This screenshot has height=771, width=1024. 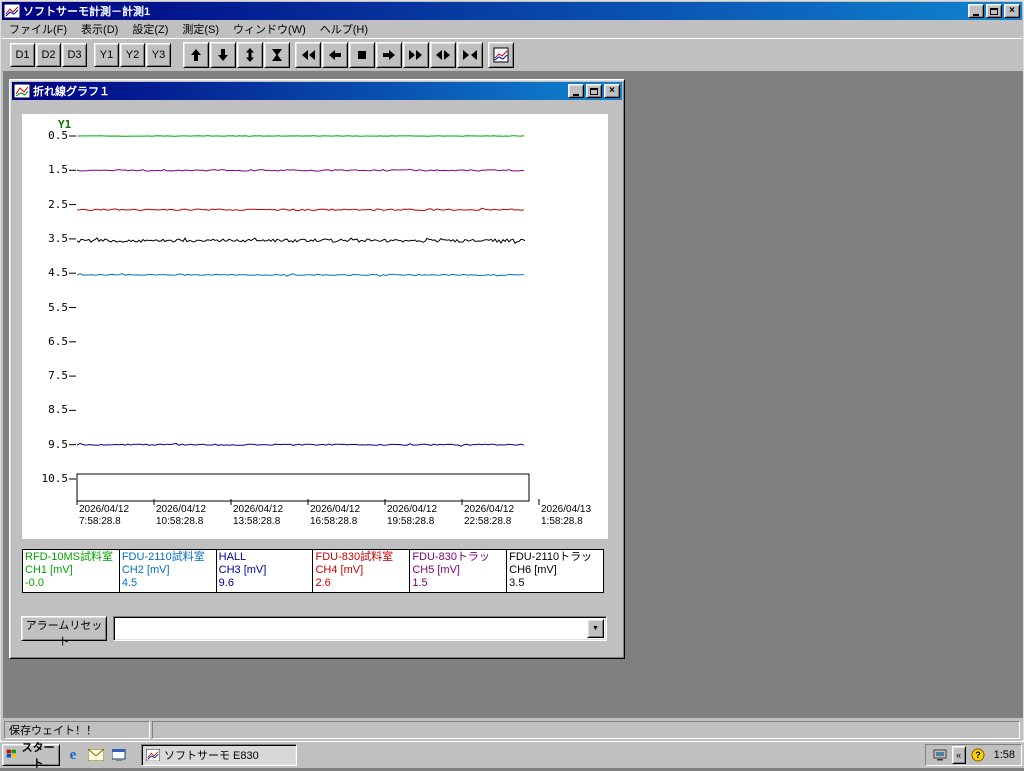 I want to click on stop-icon, so click(x=362, y=55).